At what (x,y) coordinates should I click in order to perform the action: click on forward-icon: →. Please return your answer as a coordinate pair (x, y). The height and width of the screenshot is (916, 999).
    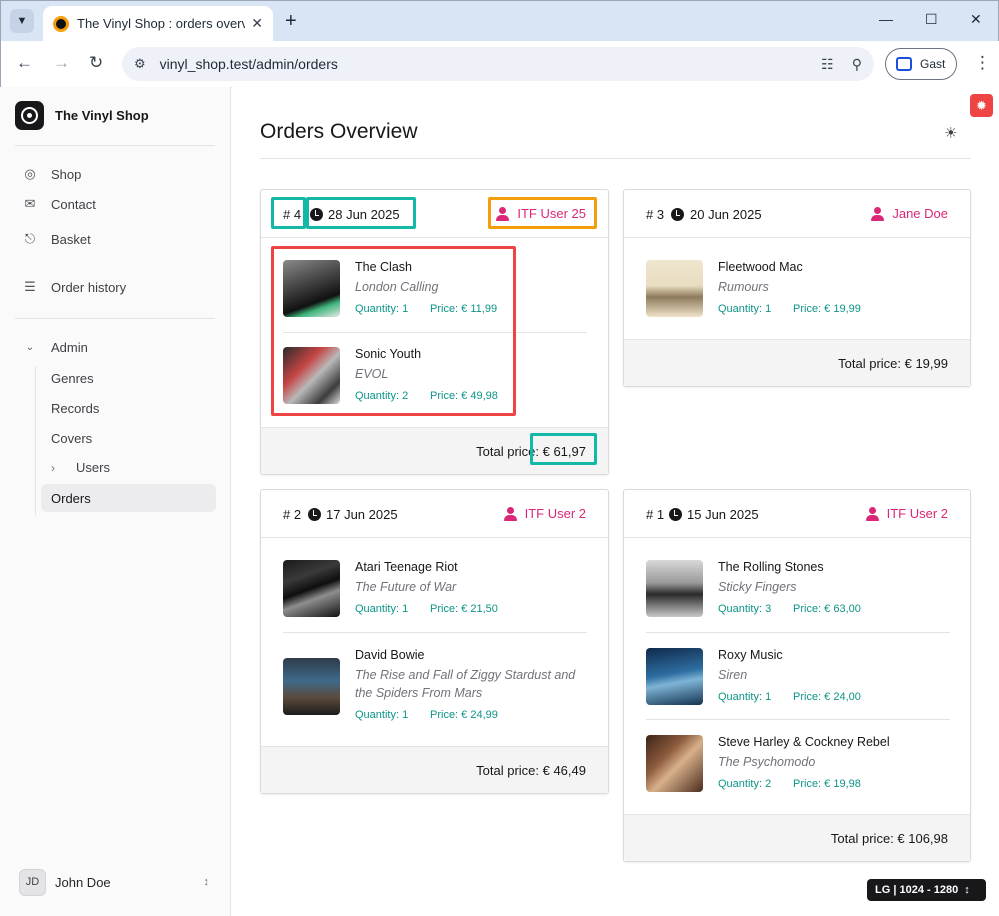
    Looking at the image, I should click on (61, 63).